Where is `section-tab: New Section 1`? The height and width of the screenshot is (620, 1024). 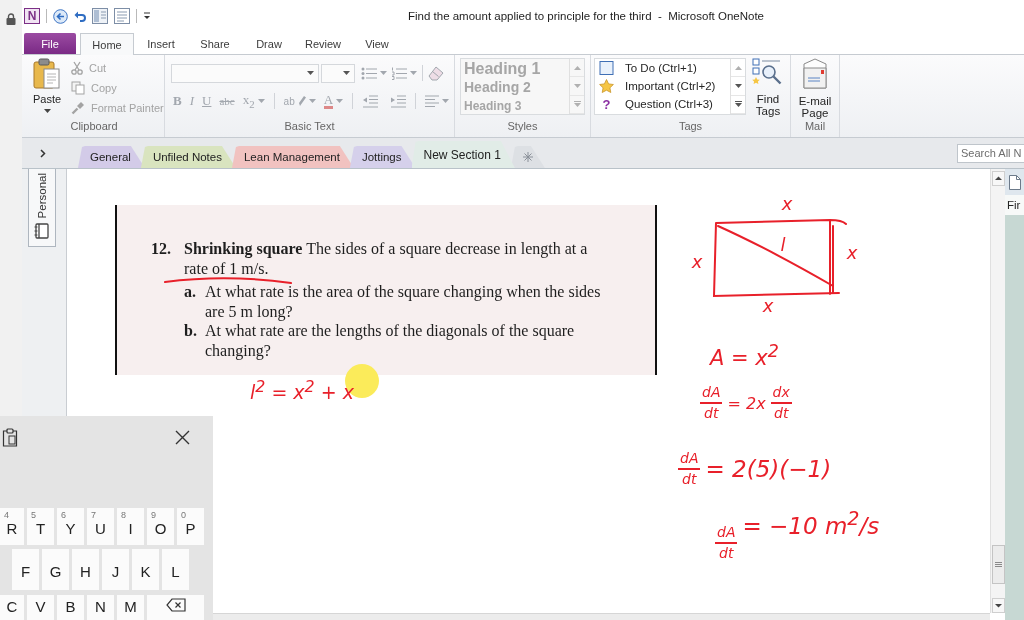
section-tab: New Section 1 is located at coordinates (463, 154).